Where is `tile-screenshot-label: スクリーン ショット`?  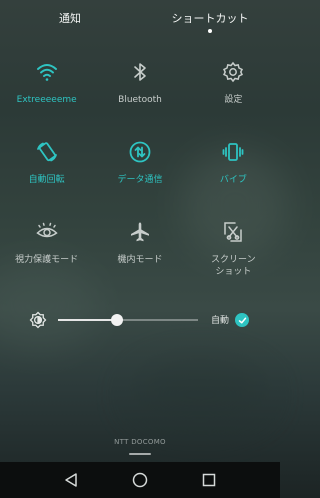
tile-screenshot-label: スクリーン ショット is located at coordinates (233, 266).